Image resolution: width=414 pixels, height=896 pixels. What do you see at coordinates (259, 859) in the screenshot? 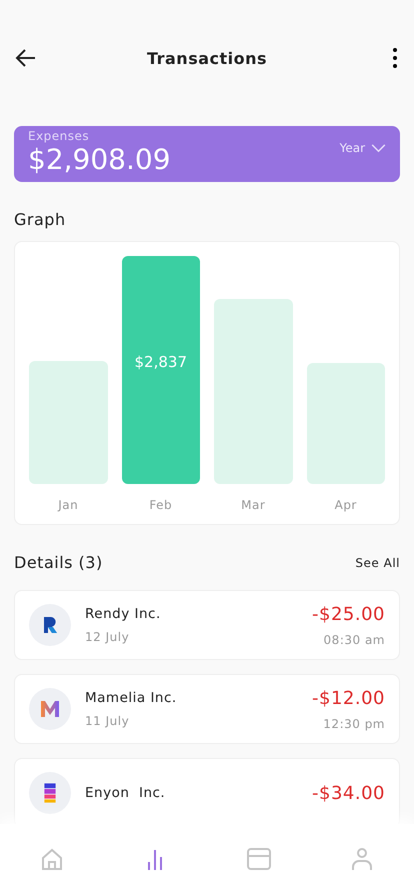
I see `card-icon` at bounding box center [259, 859].